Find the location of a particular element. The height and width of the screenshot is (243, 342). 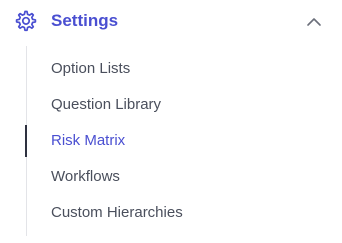

sidebar-item-label: Workflows is located at coordinates (85, 176).